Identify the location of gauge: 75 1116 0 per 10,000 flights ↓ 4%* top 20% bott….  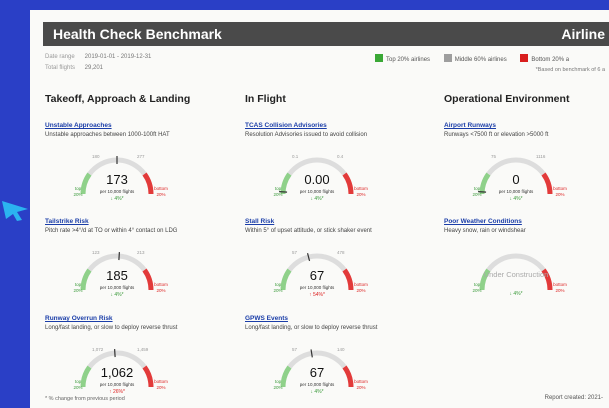
(526, 182).